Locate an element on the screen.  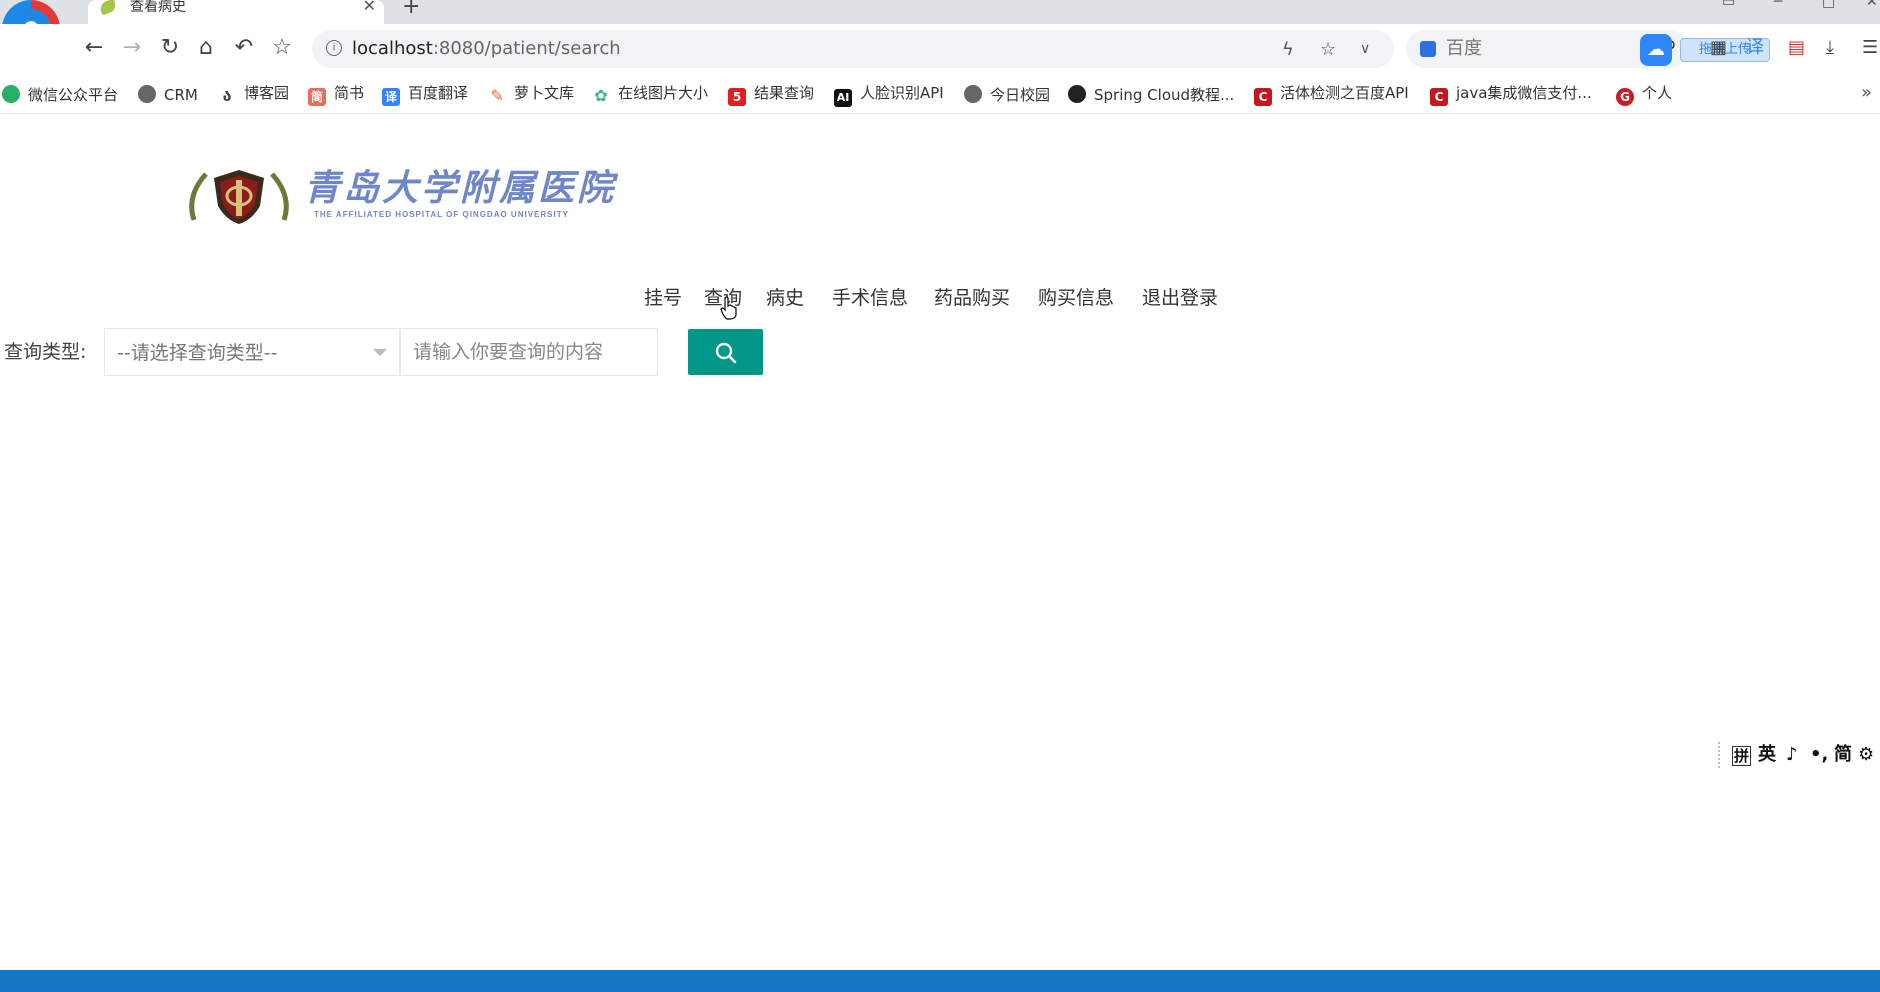
ime-toolbar: 拼 英 ♪ •, 简 ⚙ is located at coordinates (1798, 755).